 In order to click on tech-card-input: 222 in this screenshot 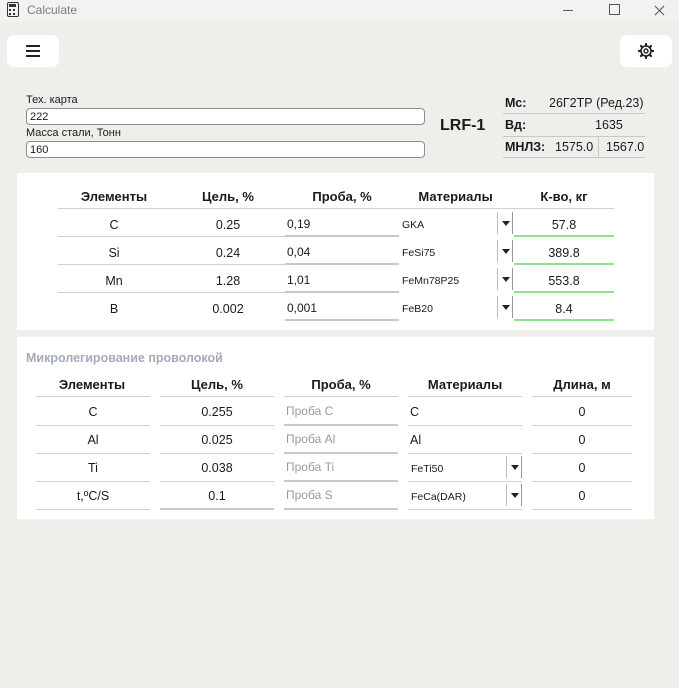, I will do `click(225, 116)`.